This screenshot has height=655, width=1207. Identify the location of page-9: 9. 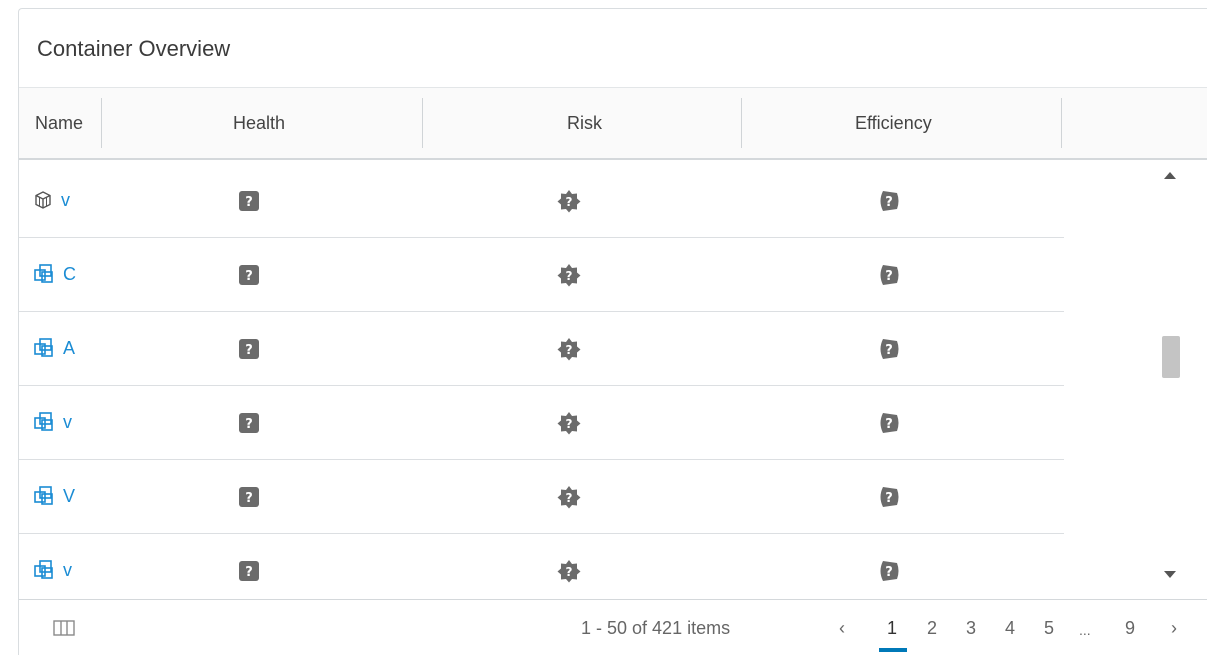
(1130, 628).